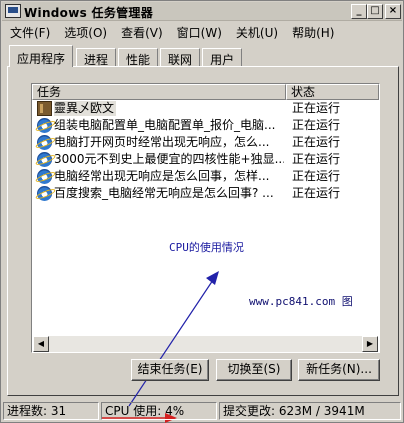 The height and width of the screenshot is (423, 404). What do you see at coordinates (51, 411) in the screenshot?
I see `process-count: 进程数: 31` at bounding box center [51, 411].